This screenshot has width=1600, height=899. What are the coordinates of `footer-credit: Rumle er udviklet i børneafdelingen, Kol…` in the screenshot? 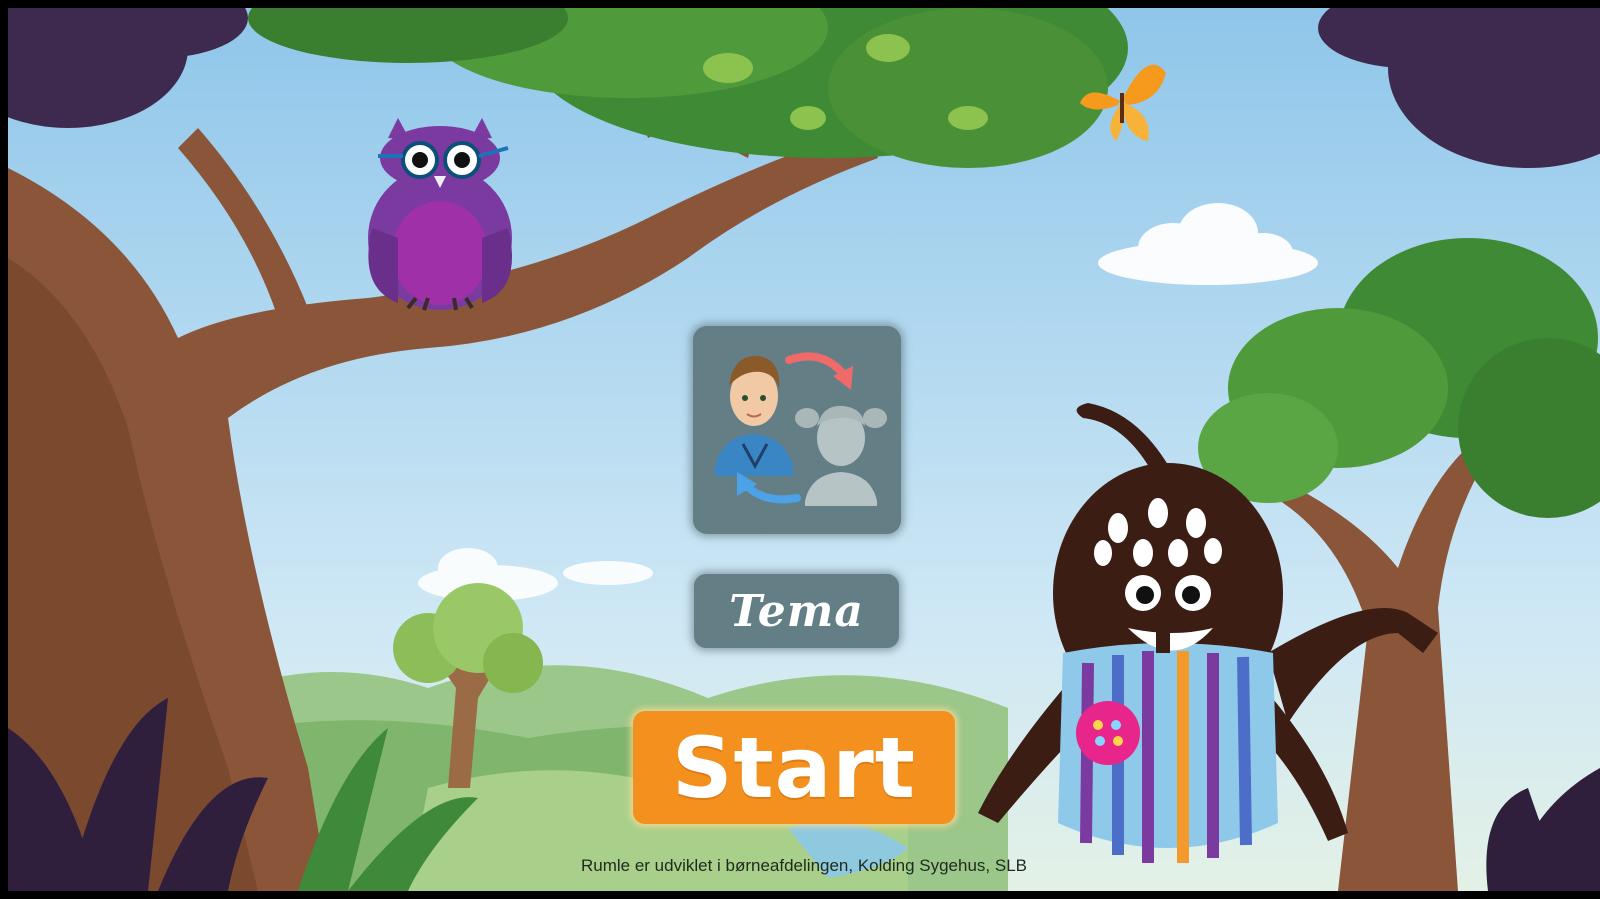 It's located at (804, 865).